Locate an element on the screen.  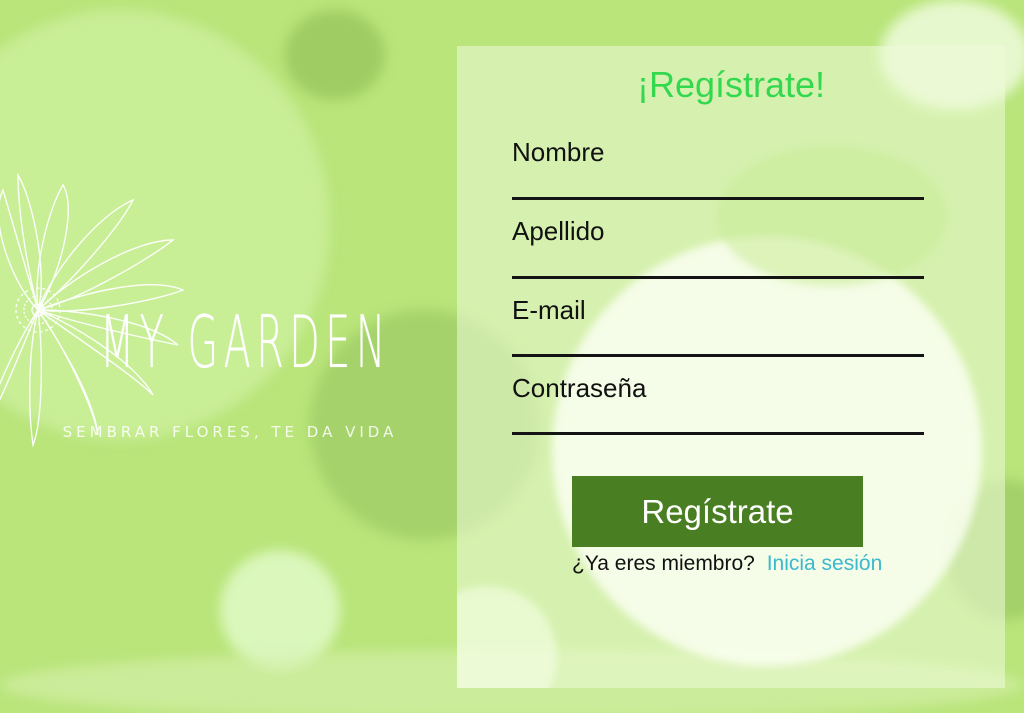
apellido-label: Apellido is located at coordinates (558, 231).